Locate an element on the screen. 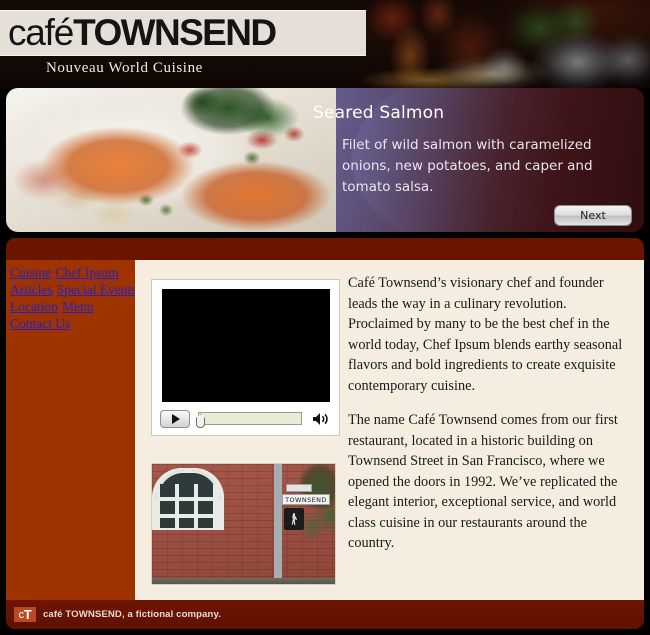 Image resolution: width=650 pixels, height=635 pixels. walking-person-icon is located at coordinates (294, 519).